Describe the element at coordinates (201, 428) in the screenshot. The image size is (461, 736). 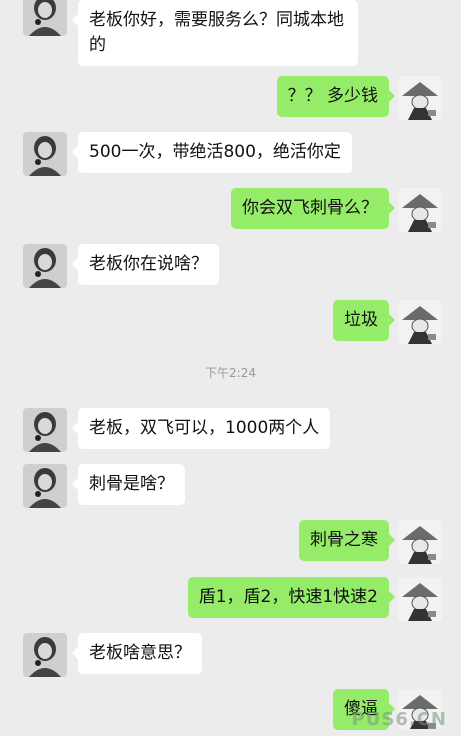
I see `message-bubble: 老板，双飞可以，1000两个人` at that location.